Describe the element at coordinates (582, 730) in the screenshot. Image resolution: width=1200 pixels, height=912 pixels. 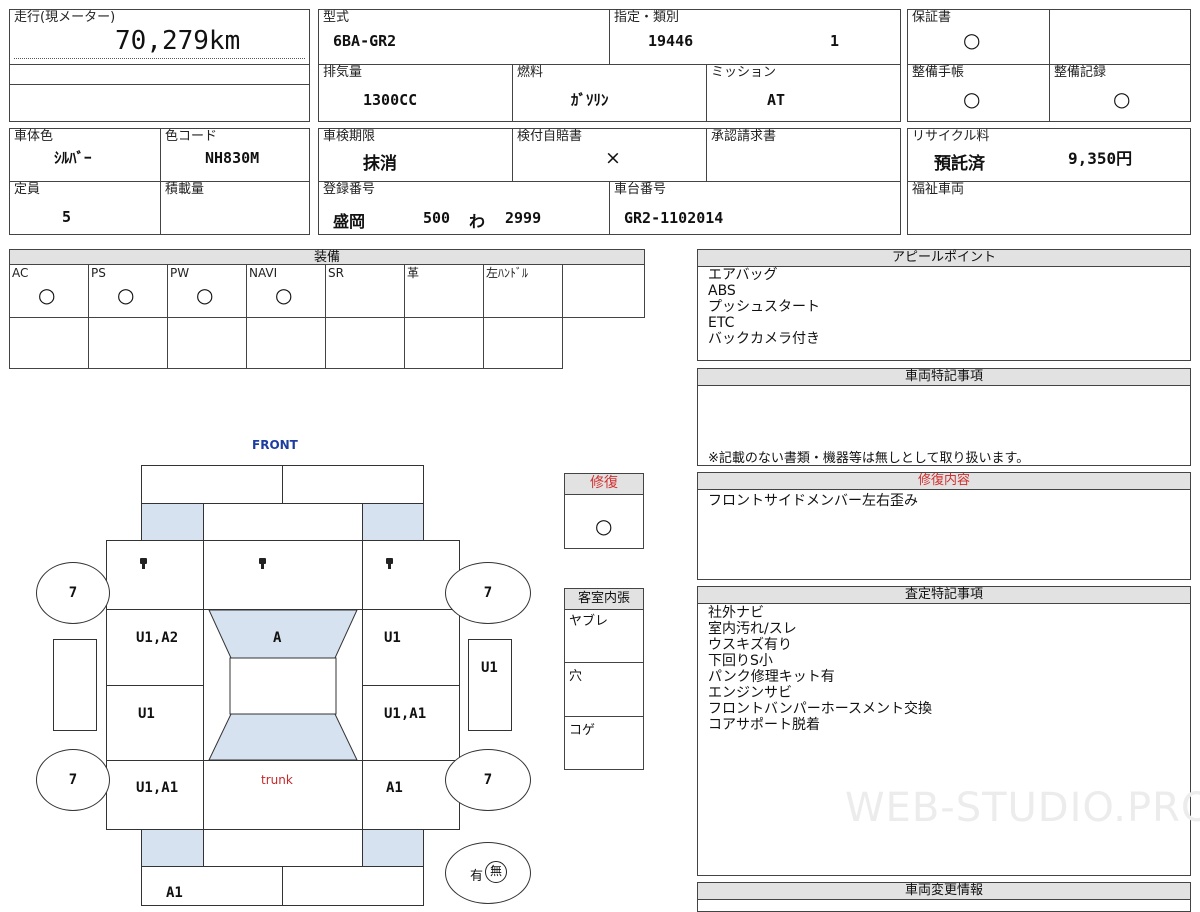
I see `interior-item-3-label: コゲ` at that location.